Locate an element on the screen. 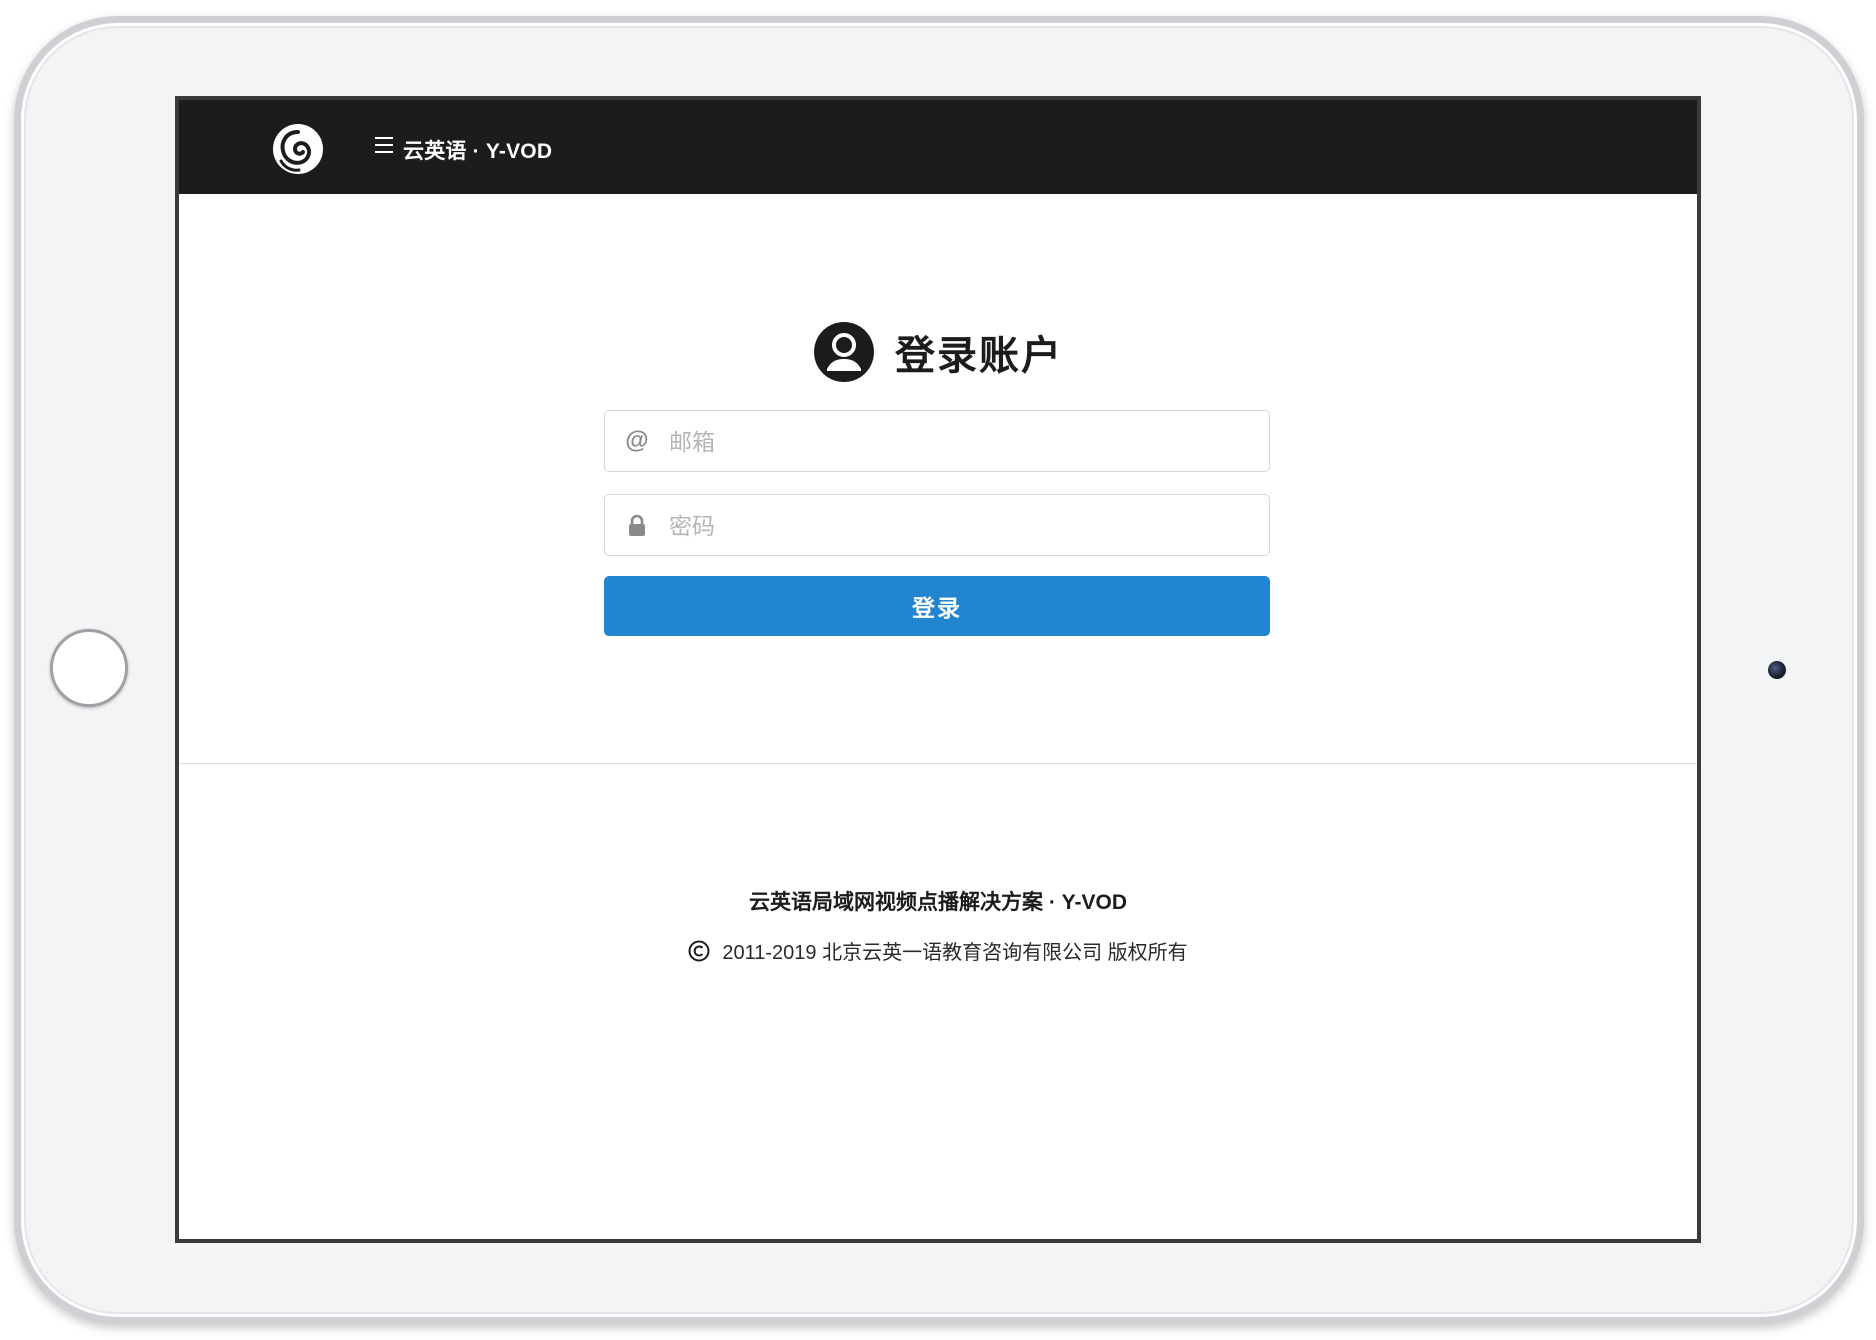 The image size is (1876, 1340). swirl-logo-icon is located at coordinates (298, 149).